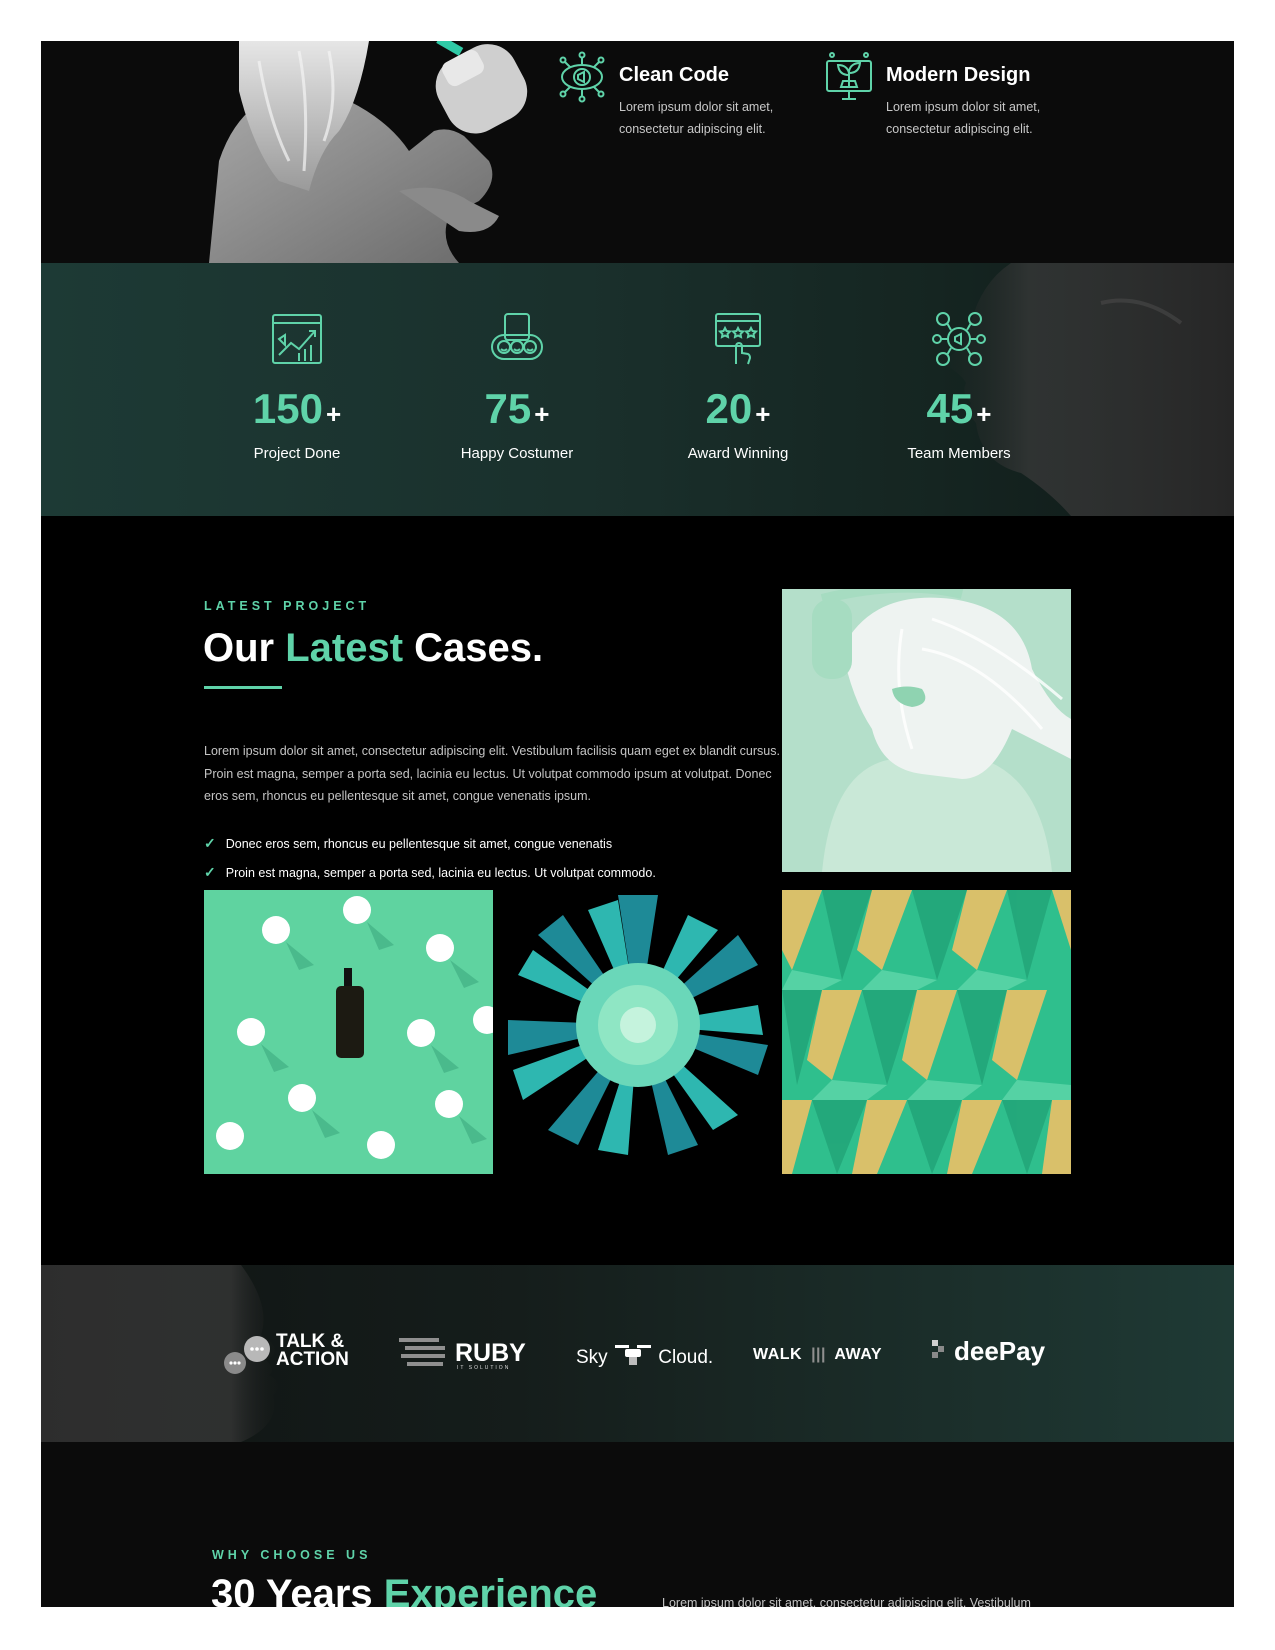 This screenshot has width=1275, height=1650. Describe the element at coordinates (592, 1357) in the screenshot. I see `logo-text: Sky` at that location.